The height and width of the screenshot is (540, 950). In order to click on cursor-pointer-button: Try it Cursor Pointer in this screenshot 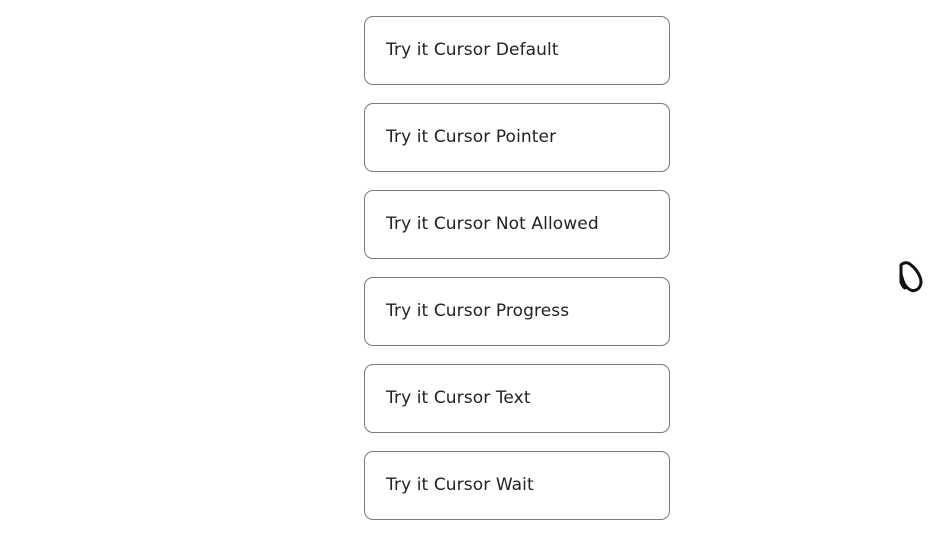, I will do `click(517, 137)`.